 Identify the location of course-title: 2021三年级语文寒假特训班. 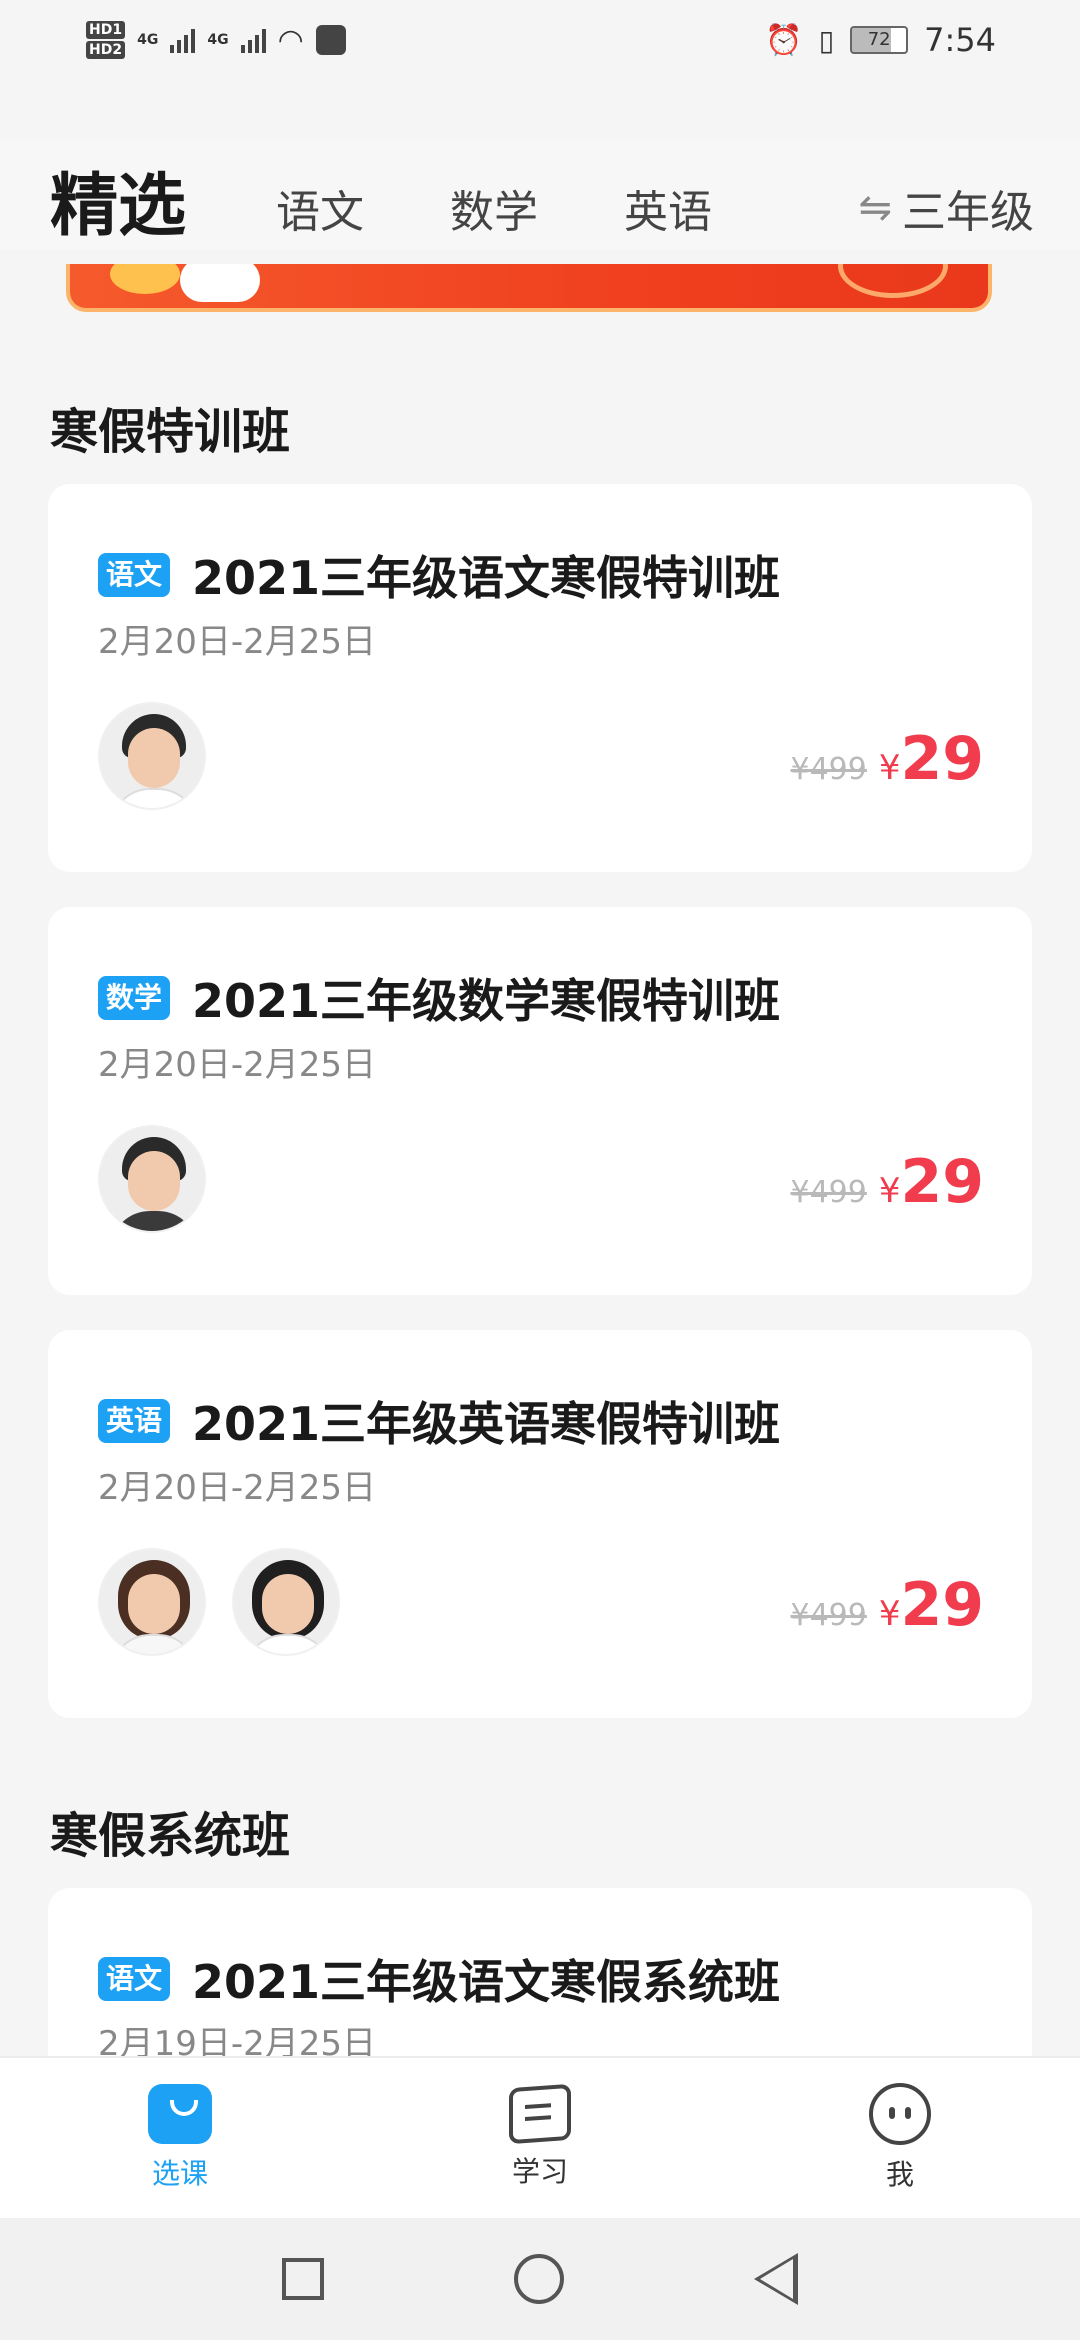
(486, 578).